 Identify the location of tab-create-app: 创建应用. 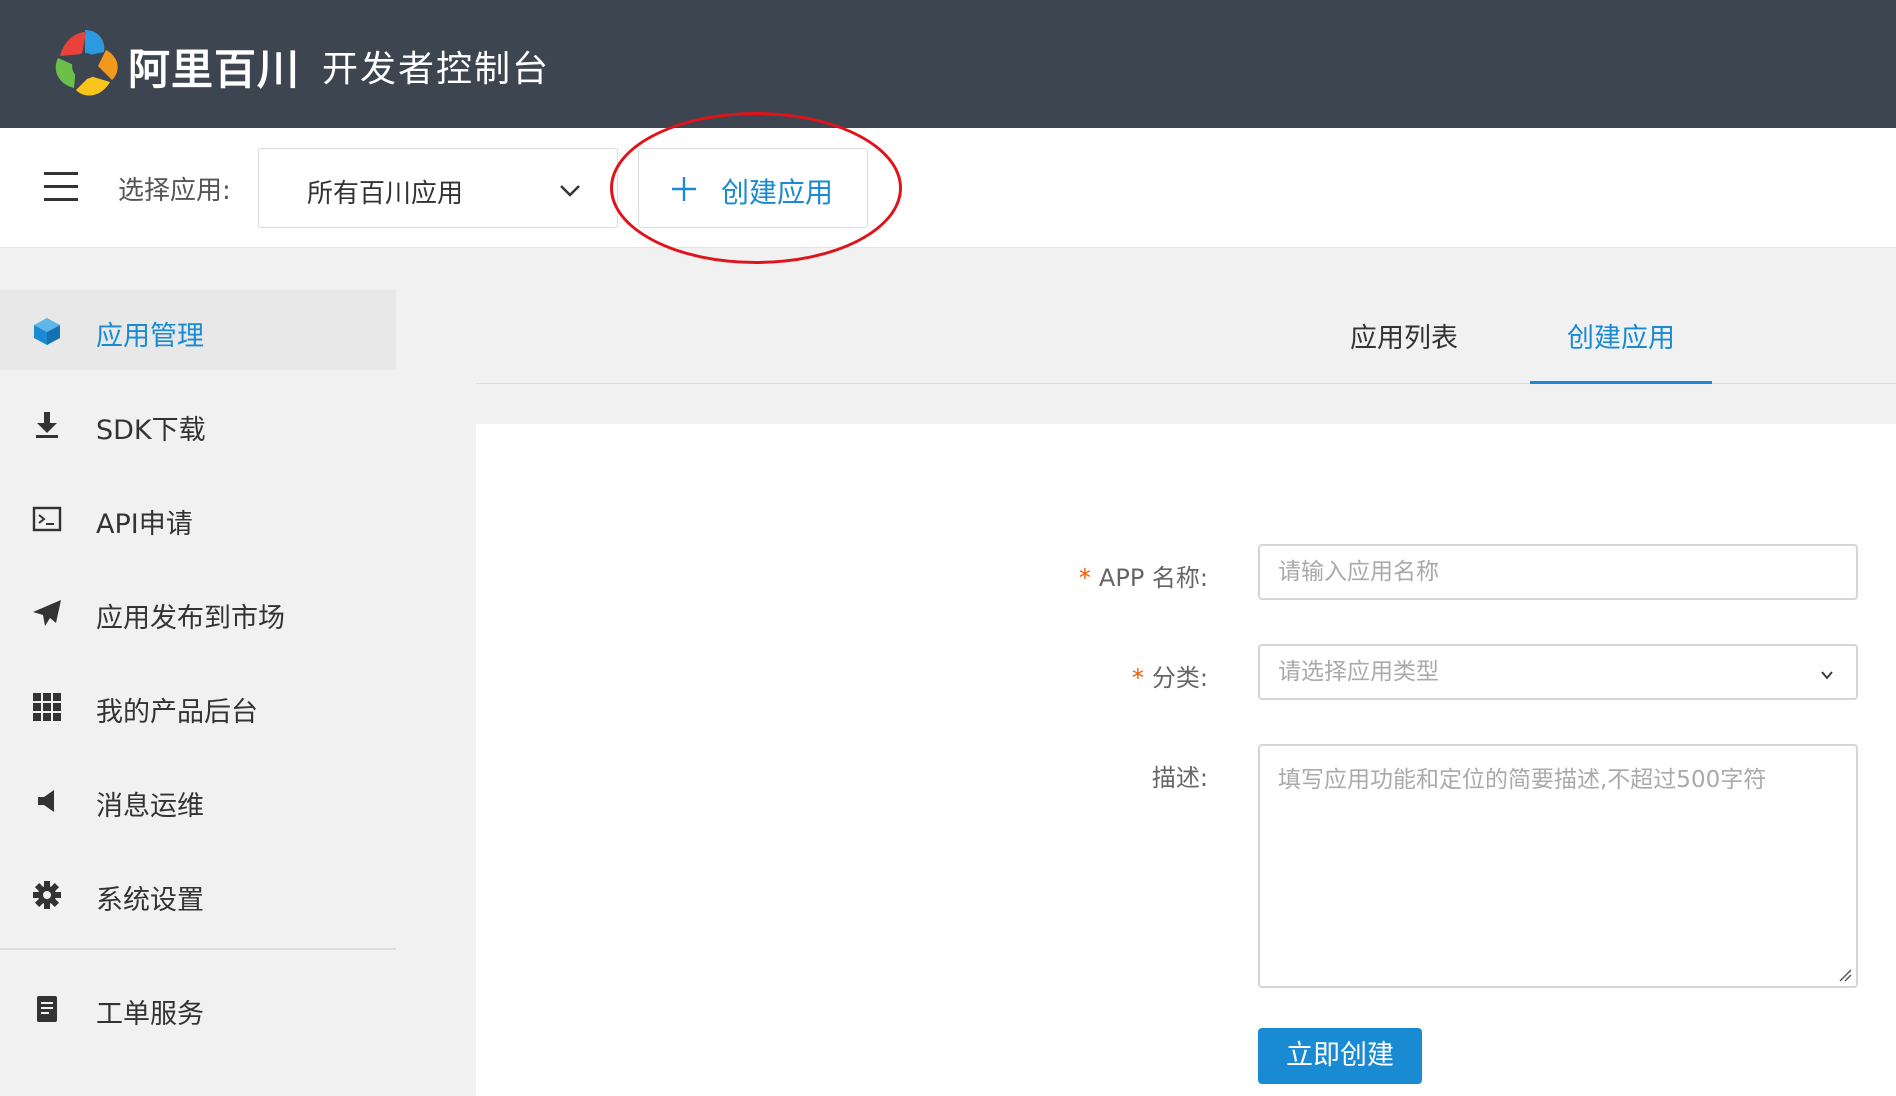
(1621, 350).